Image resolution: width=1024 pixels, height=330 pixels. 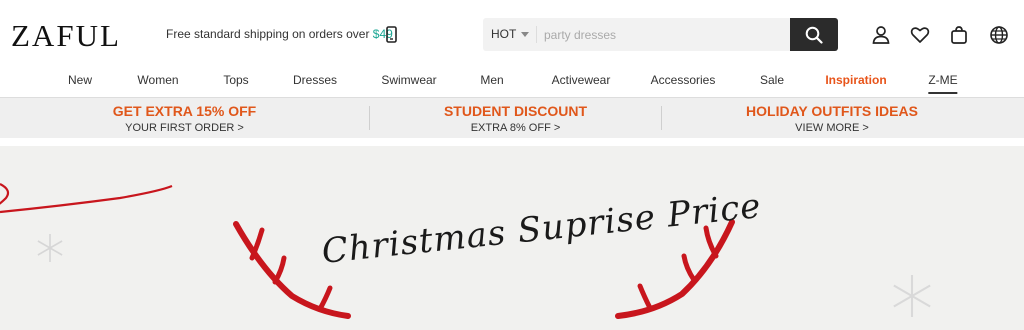 I want to click on promo-holiday-outfits: HOLIDAY OUTFITS IDEAS VIEW MORE >, so click(x=832, y=118).